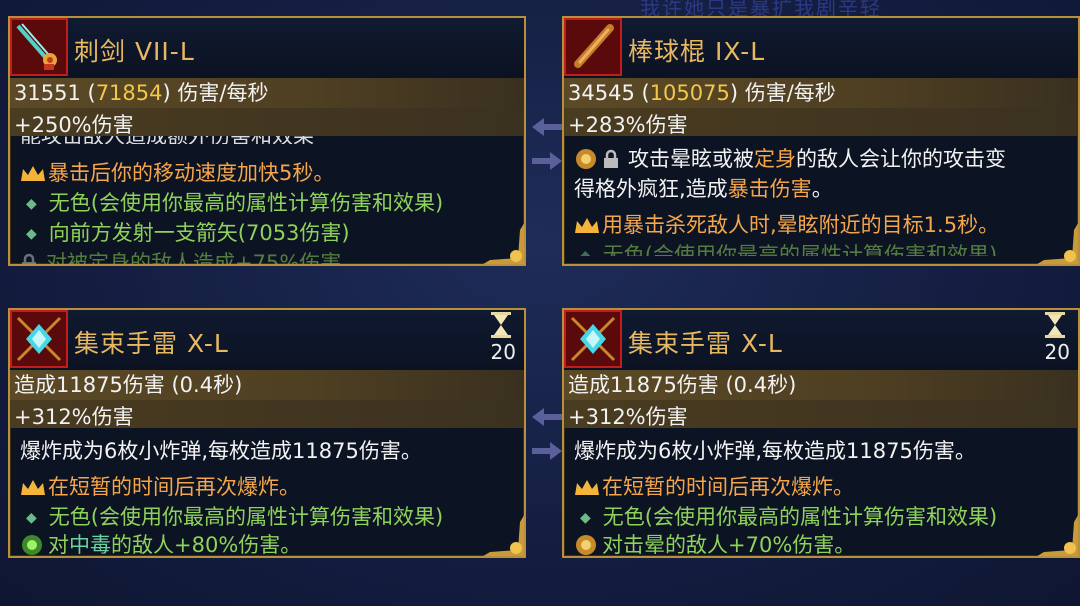 This screenshot has width=1080, height=606. What do you see at coordinates (269, 256) in the screenshot?
I see `locked-perk: 对被定身的敌人造成+75%伤害。` at bounding box center [269, 256].